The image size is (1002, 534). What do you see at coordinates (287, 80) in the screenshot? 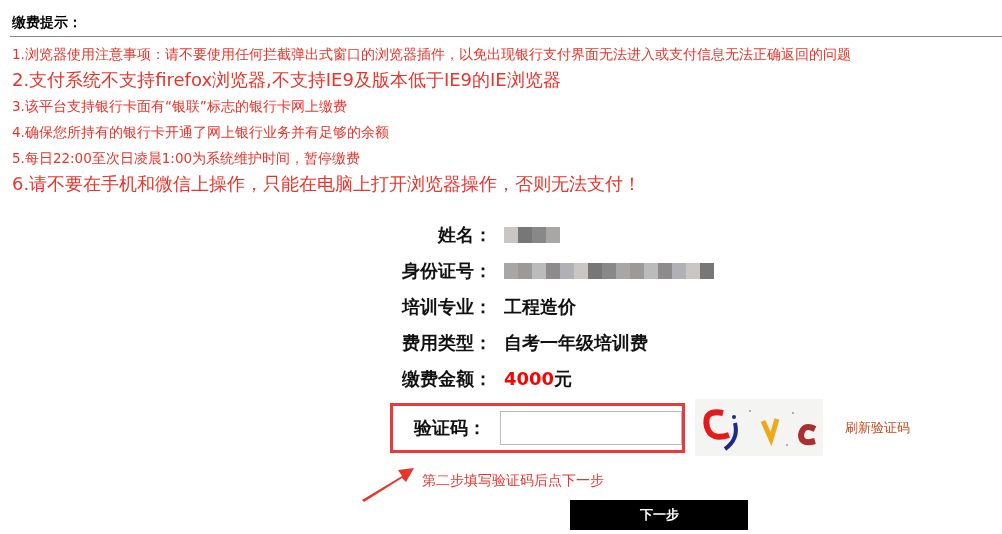
I see `notice-item: 2.支付系统不支持firefox浏览器,不支持IE9及版本低于IE9的IE浏览器` at bounding box center [287, 80].